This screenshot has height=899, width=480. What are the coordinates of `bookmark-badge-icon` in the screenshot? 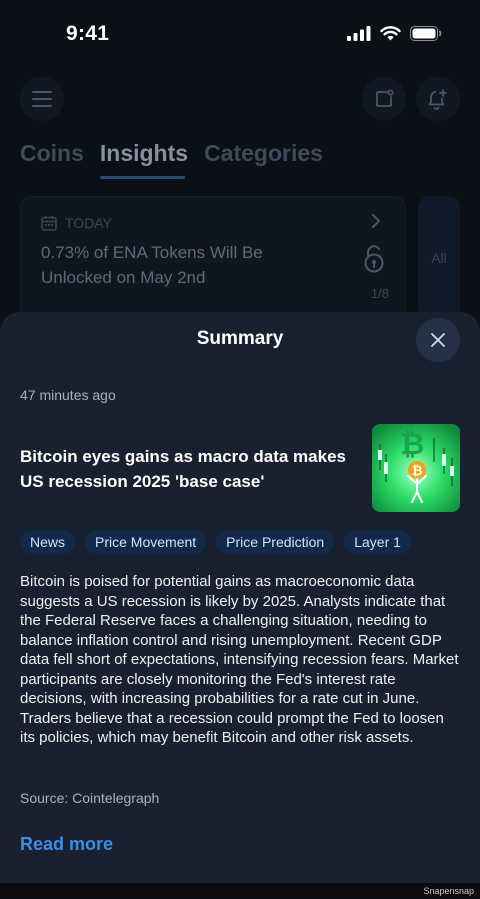 It's located at (385, 98).